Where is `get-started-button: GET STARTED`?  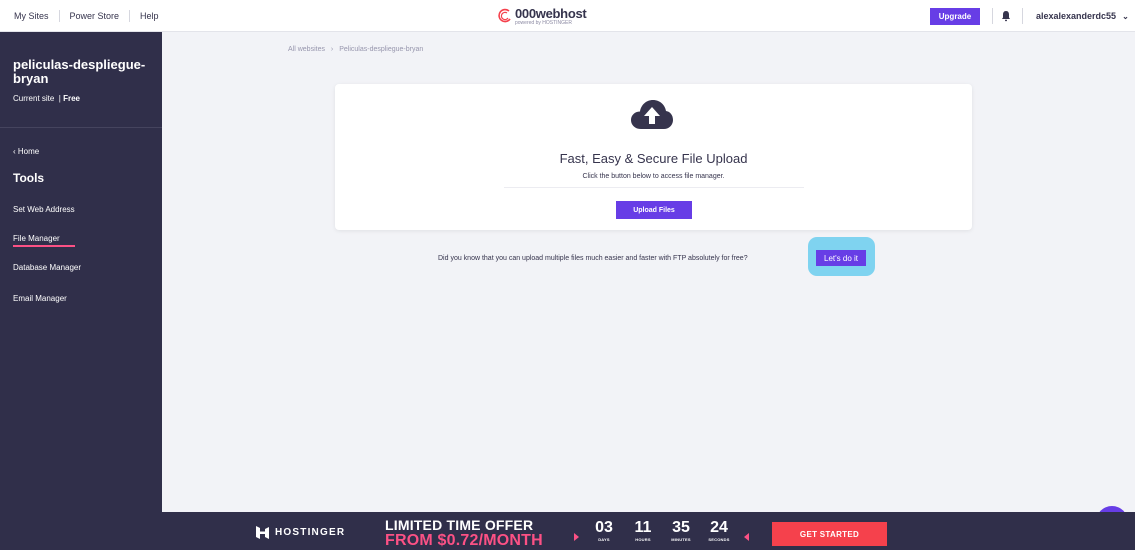 get-started-button: GET STARTED is located at coordinates (829, 534).